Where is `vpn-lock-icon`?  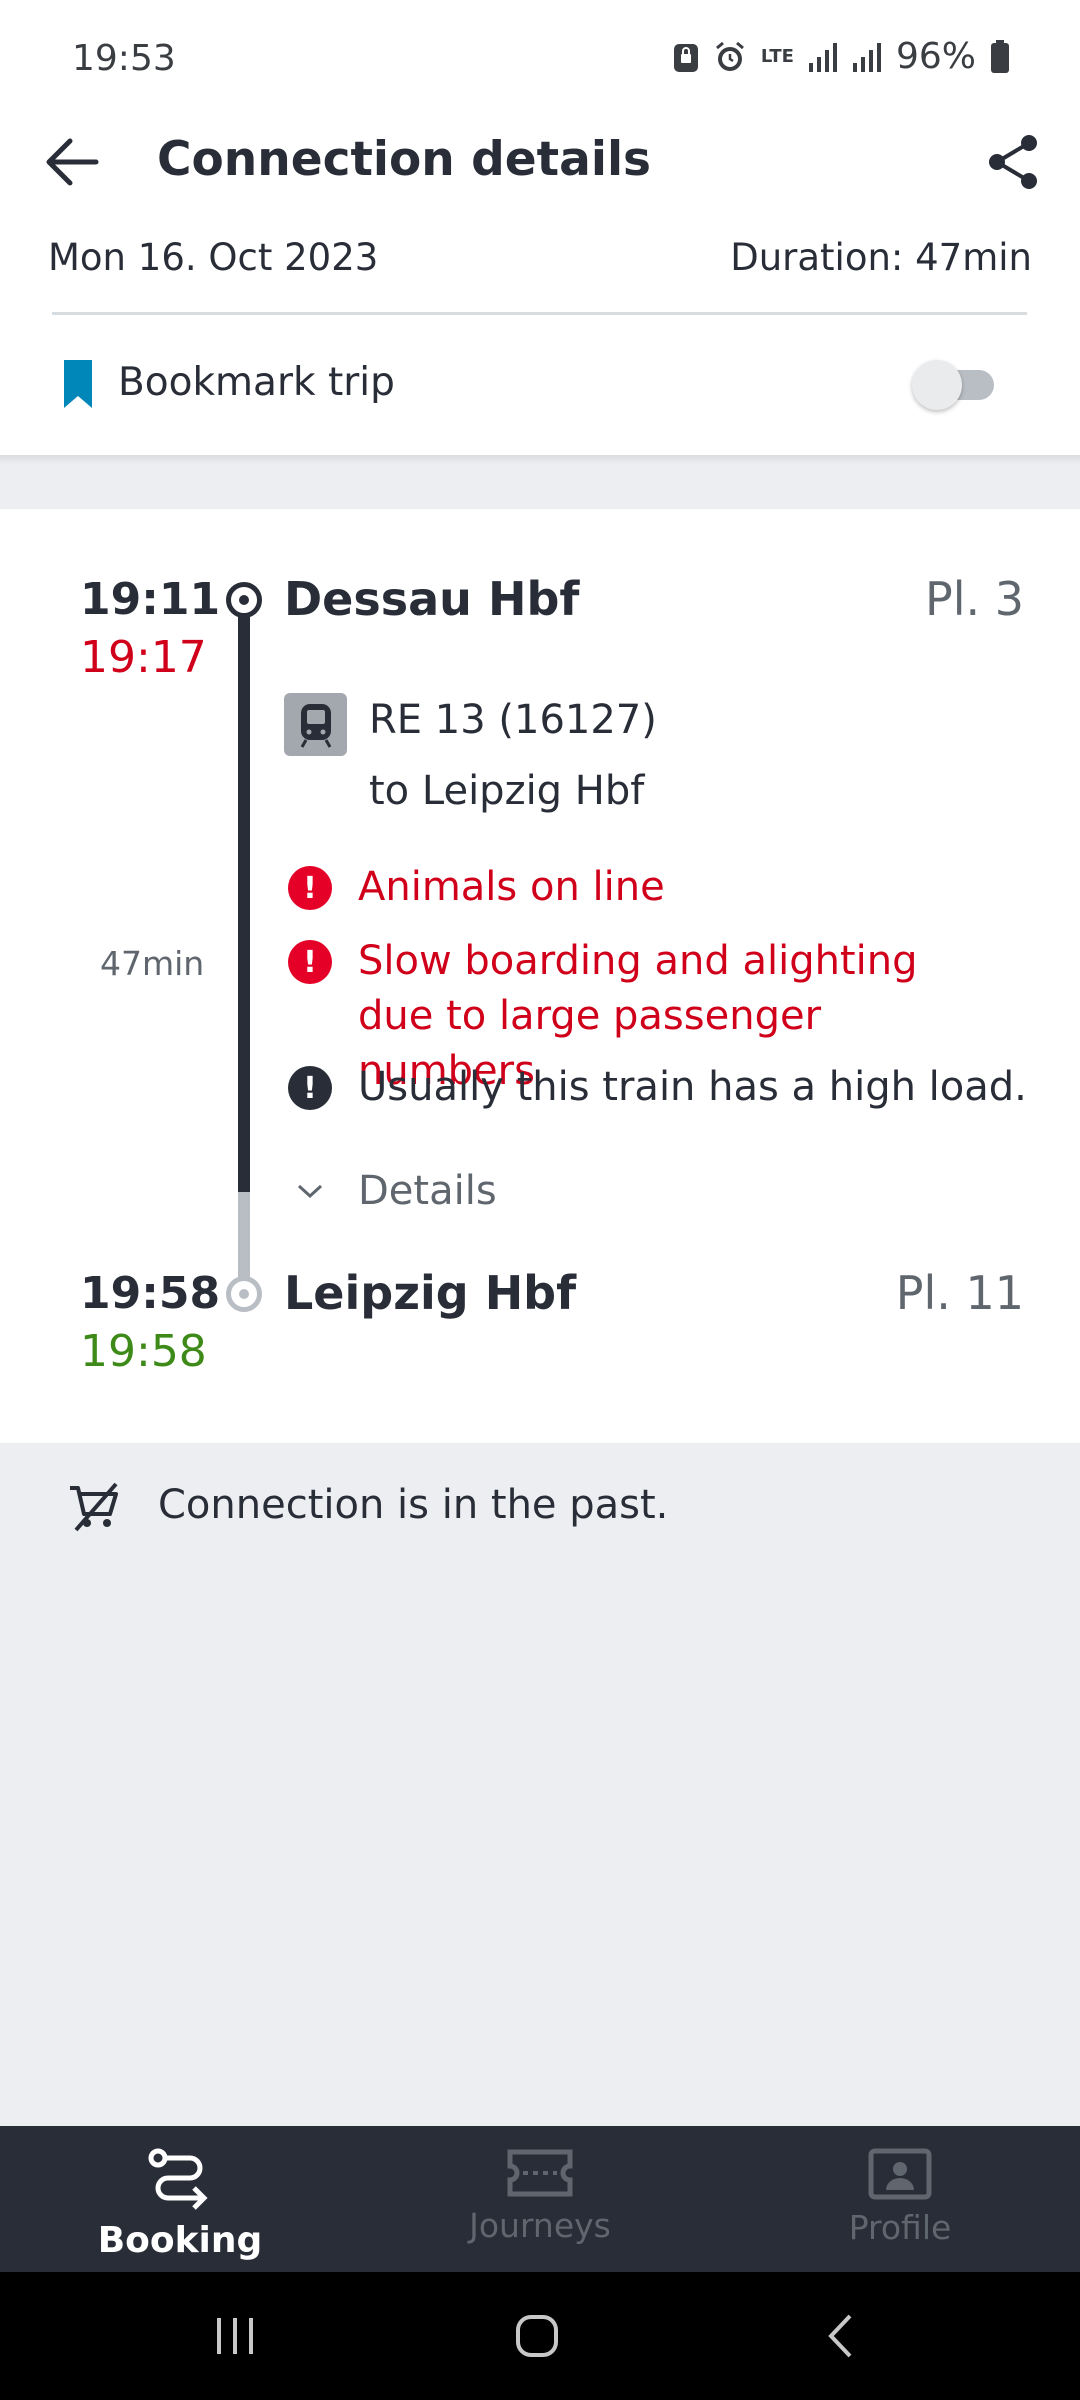
vpn-lock-icon is located at coordinates (685, 57).